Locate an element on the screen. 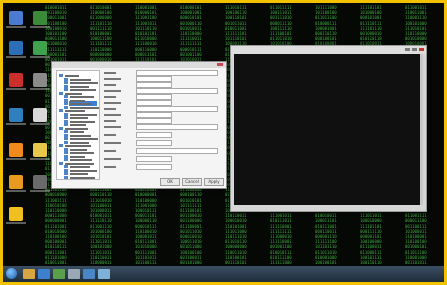  pen-tool-icon is located at coordinates (40, 19).